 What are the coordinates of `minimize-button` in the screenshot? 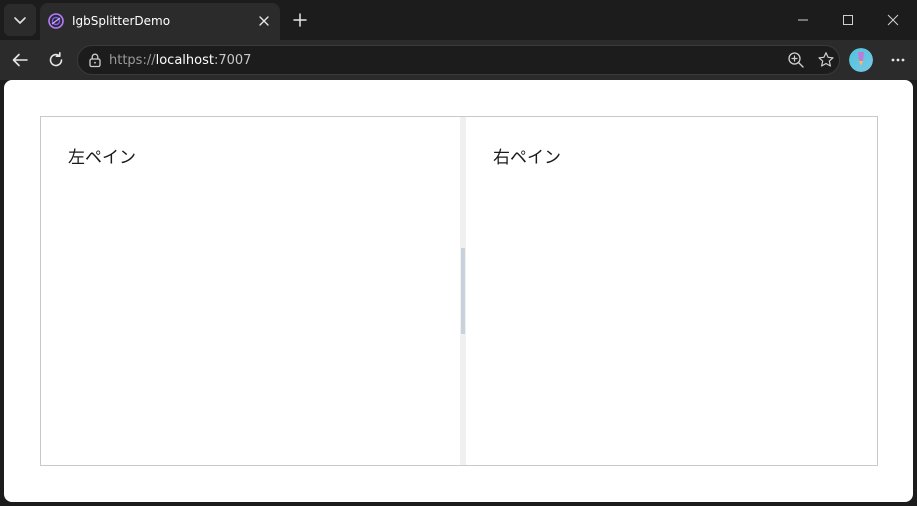 It's located at (803, 20).